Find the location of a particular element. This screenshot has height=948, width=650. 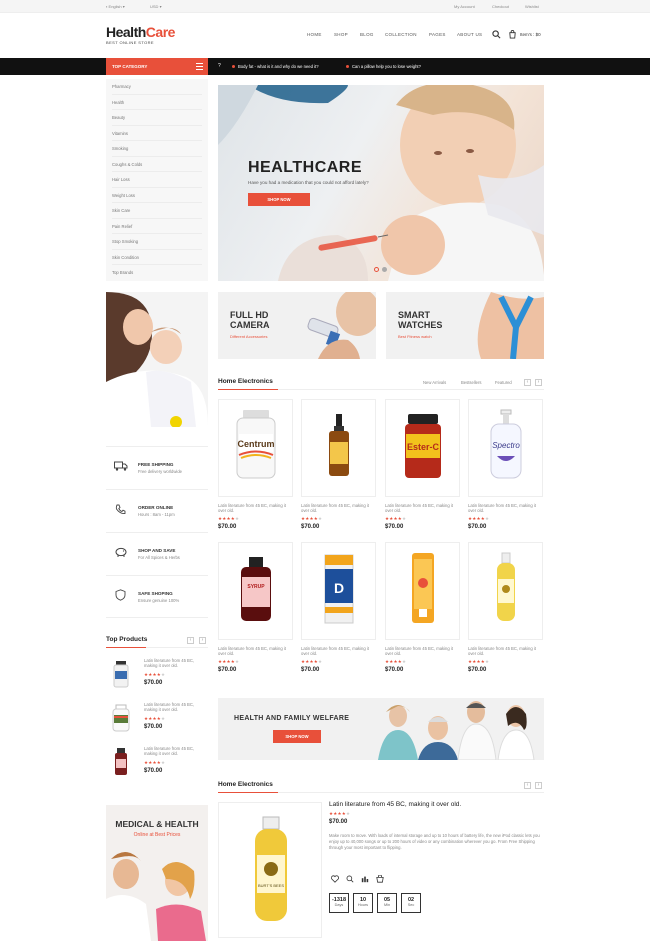

tab-featured: Featured is located at coordinates (503, 382).